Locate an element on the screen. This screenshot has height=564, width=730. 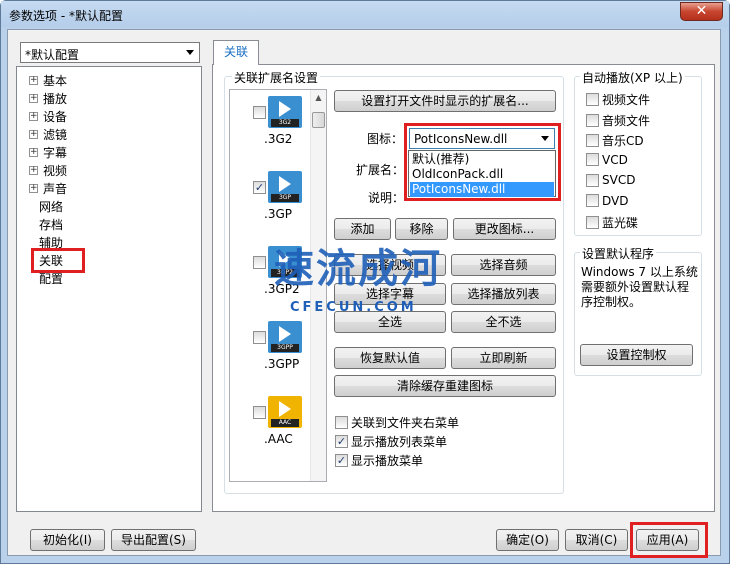
media-file-icon: 3G2 is located at coordinates (285, 112).